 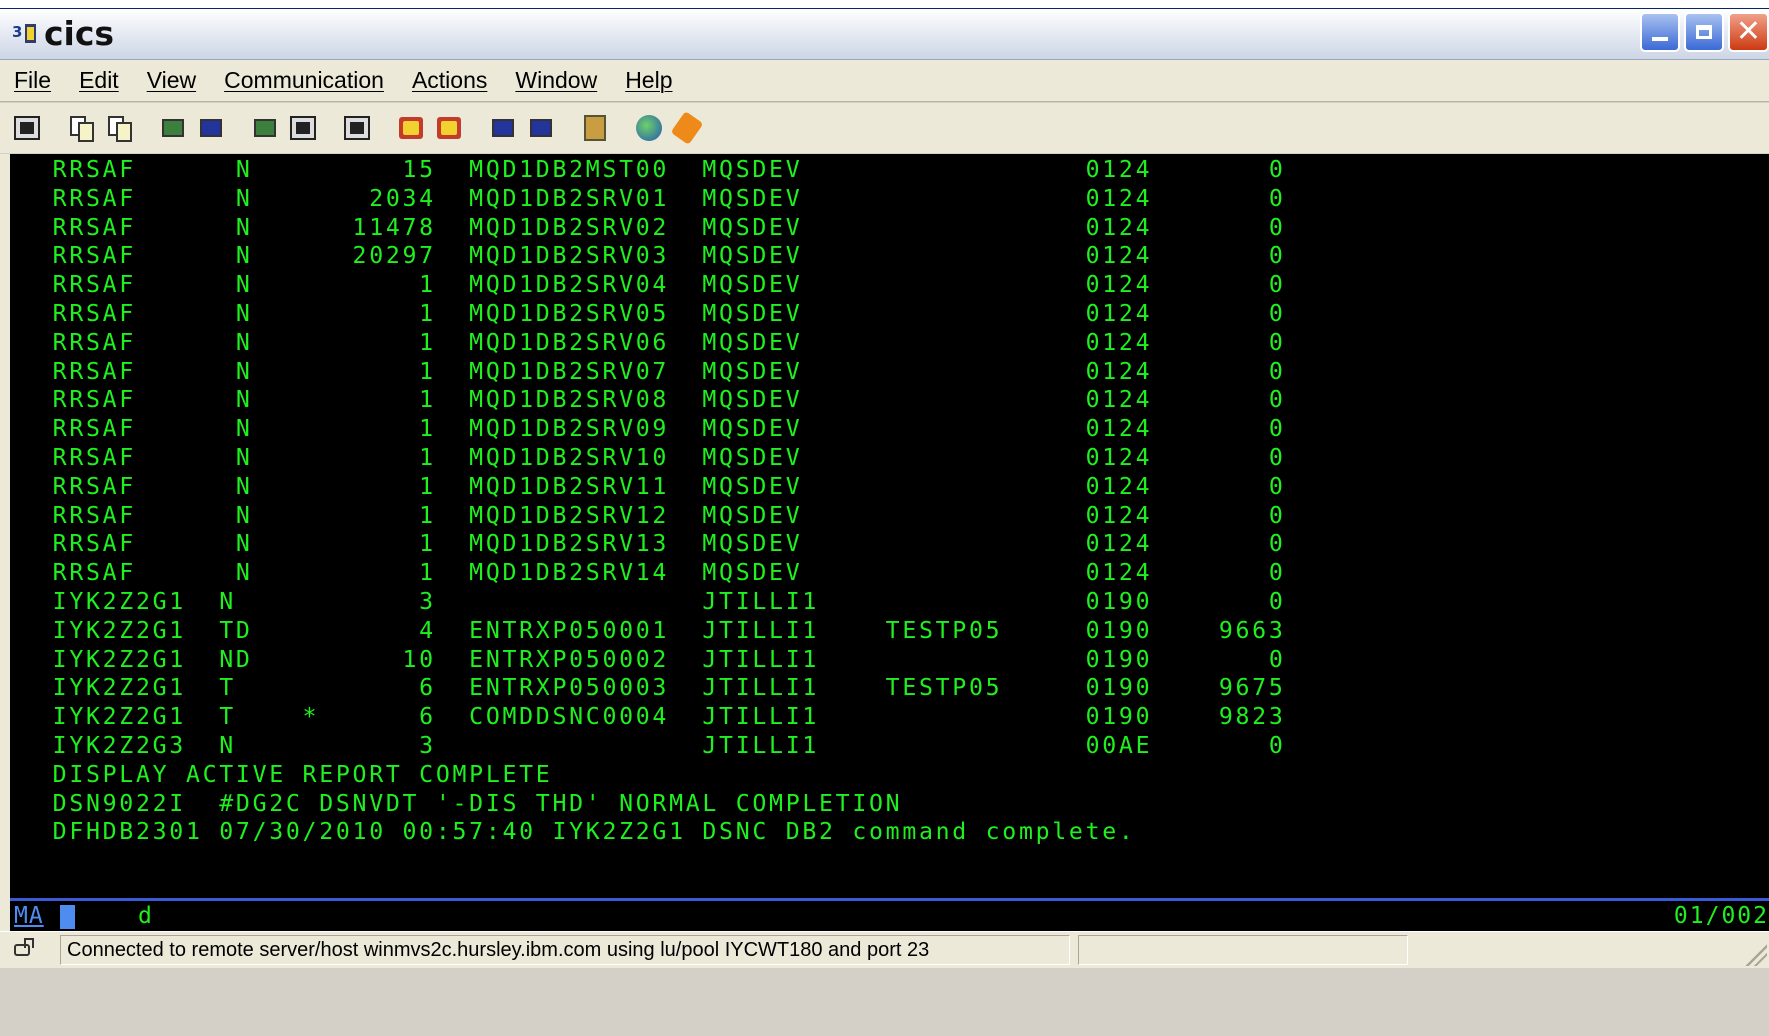 I want to click on terminal-row: RRSAF N 1 MQD1DB2SRV08 MQSDEV 0124 0, so click(x=661, y=400).